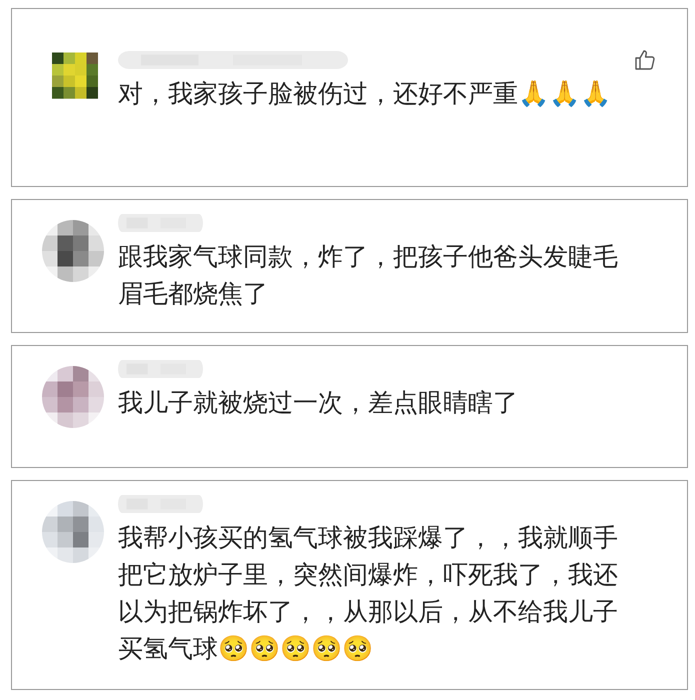  What do you see at coordinates (364, 93) in the screenshot?
I see `comment-text: 对，我家孩子脸被伤过，还好不严重🙏🙏🙏` at bounding box center [364, 93].